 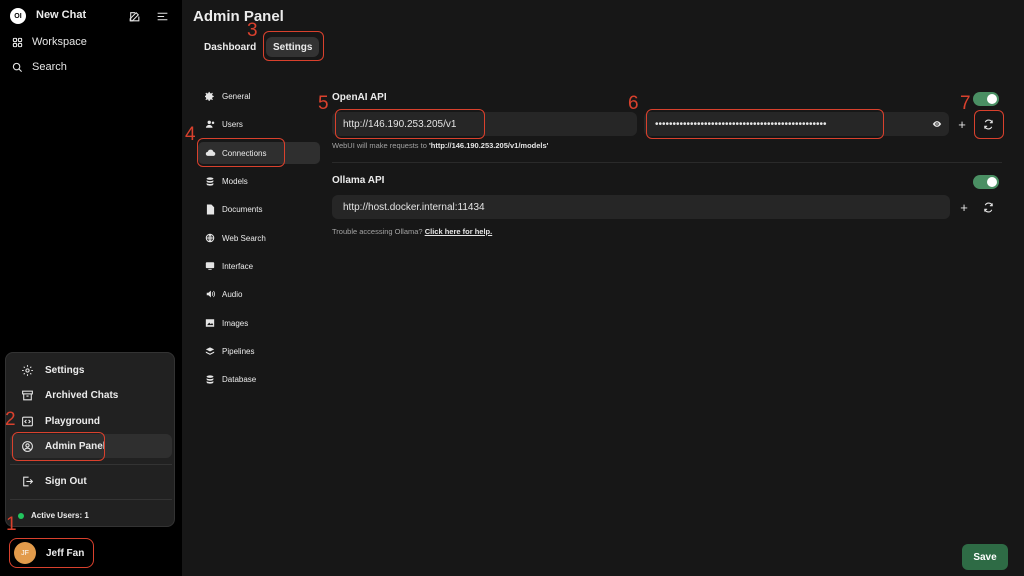 What do you see at coordinates (75, 446) in the screenshot?
I see `menu-item-label: Admin Panel` at bounding box center [75, 446].